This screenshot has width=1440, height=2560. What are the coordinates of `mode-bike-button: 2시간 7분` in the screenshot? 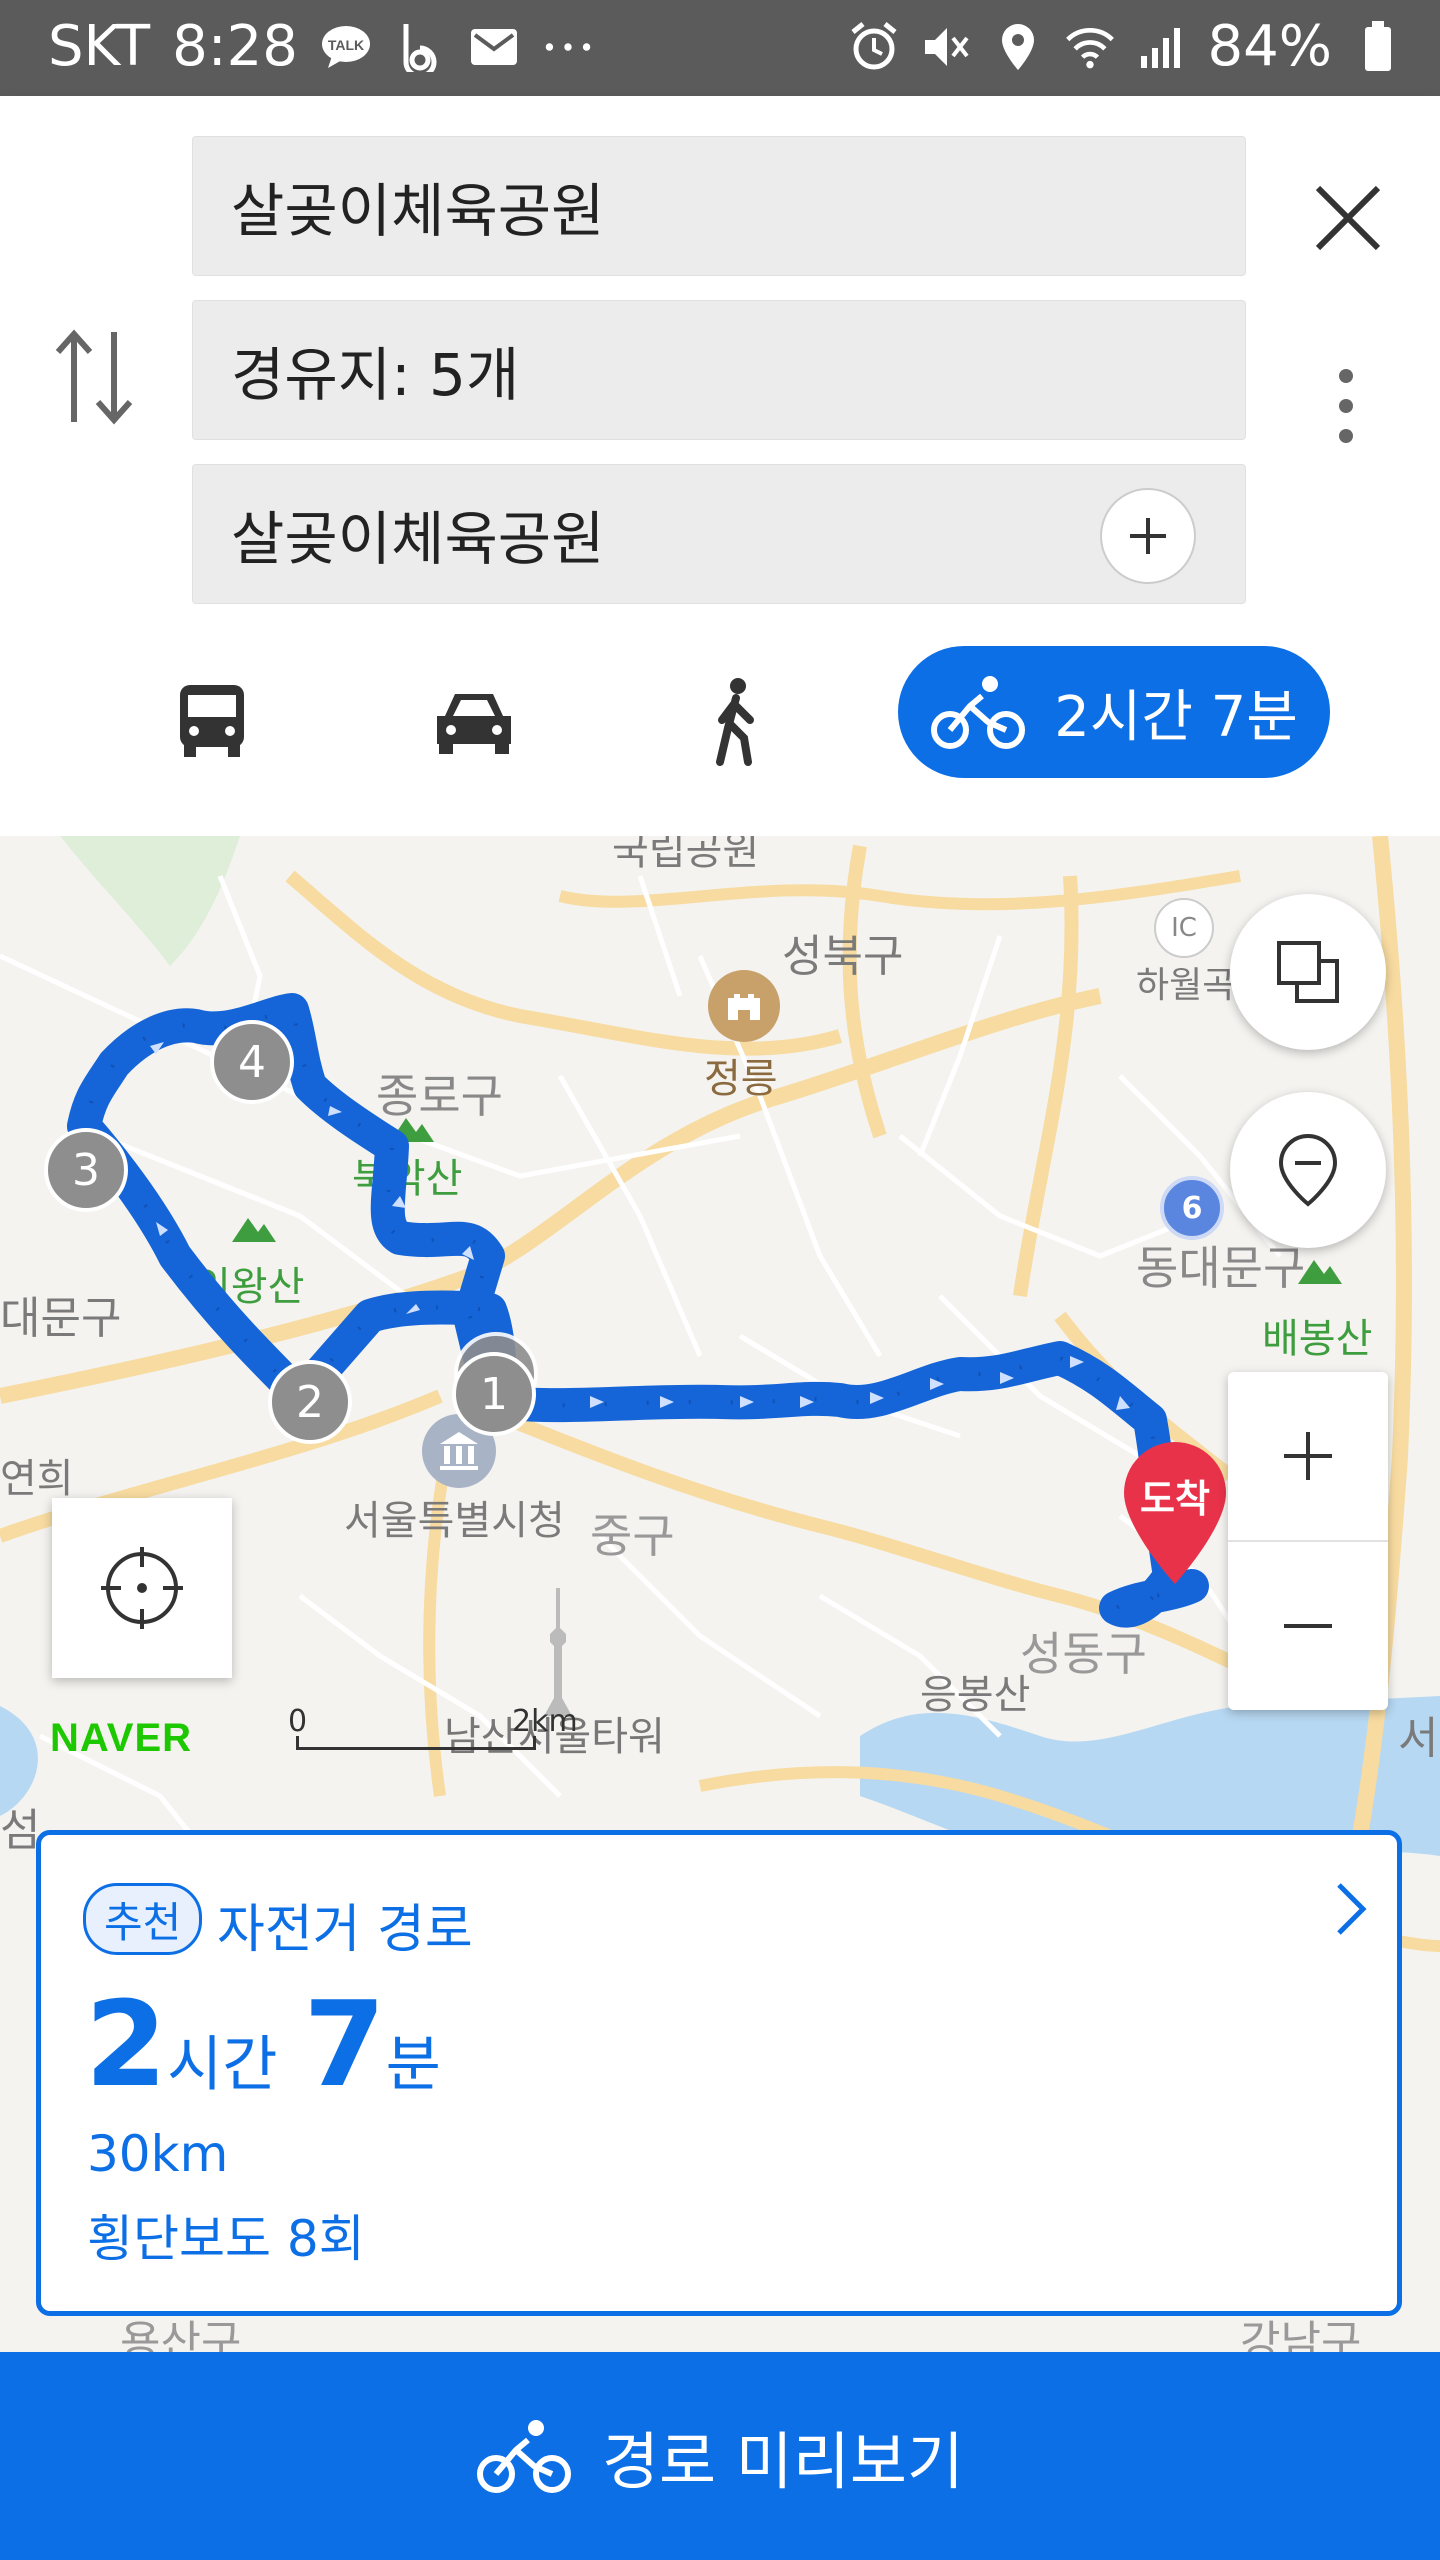 It's located at (1114, 712).